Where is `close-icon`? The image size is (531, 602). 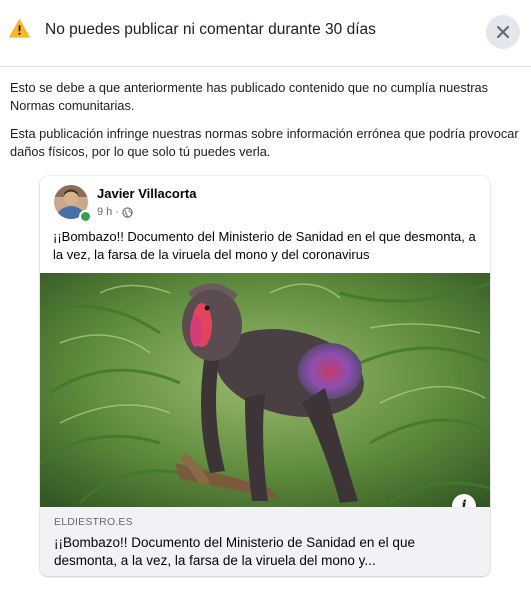 close-icon is located at coordinates (503, 32).